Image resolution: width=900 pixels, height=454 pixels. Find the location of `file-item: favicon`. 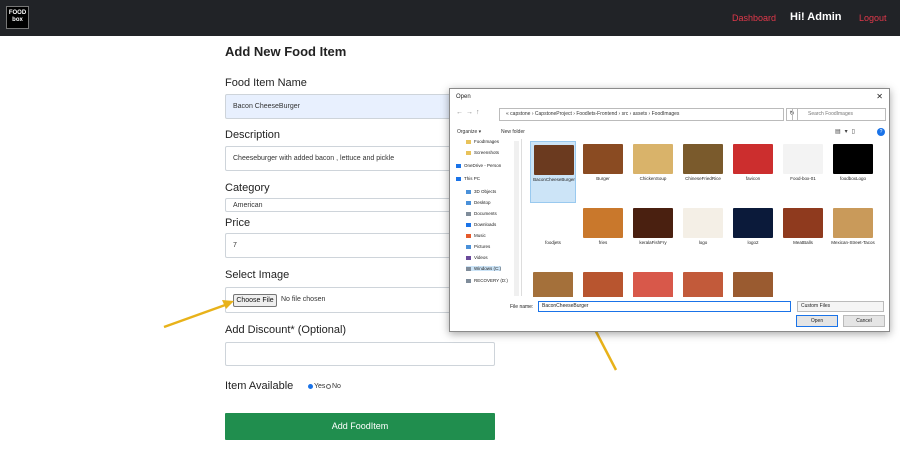

file-item: favicon is located at coordinates (753, 172).